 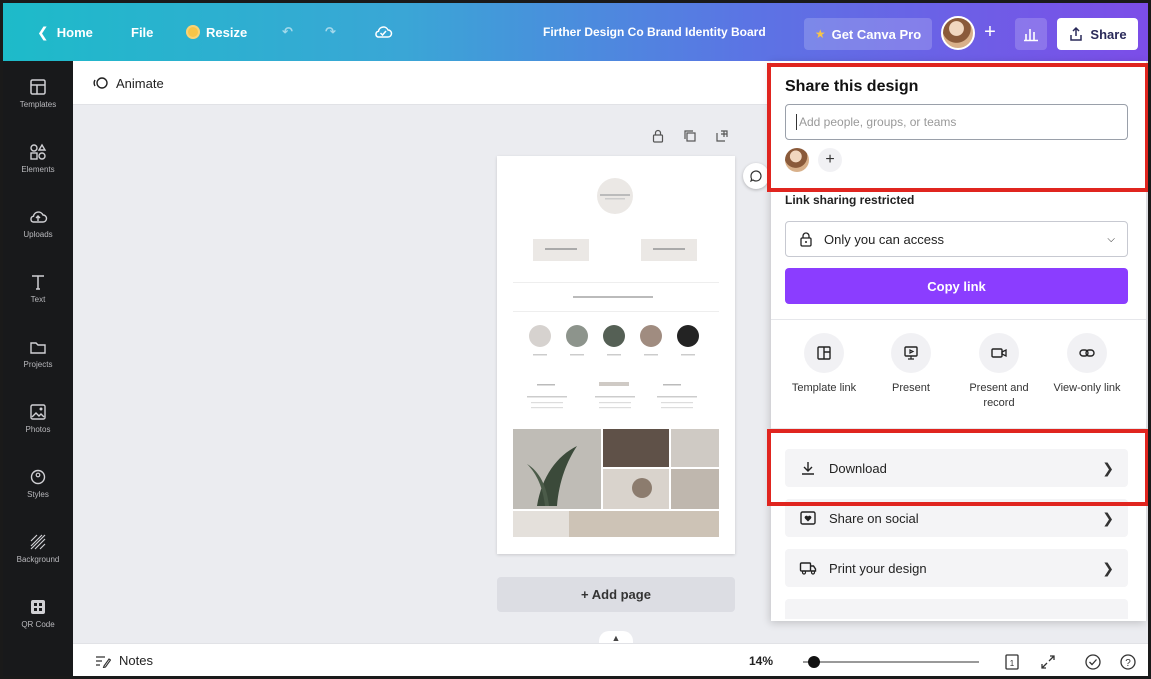 I want to click on view-only-link-option: View-only link, so click(x=1087, y=364).